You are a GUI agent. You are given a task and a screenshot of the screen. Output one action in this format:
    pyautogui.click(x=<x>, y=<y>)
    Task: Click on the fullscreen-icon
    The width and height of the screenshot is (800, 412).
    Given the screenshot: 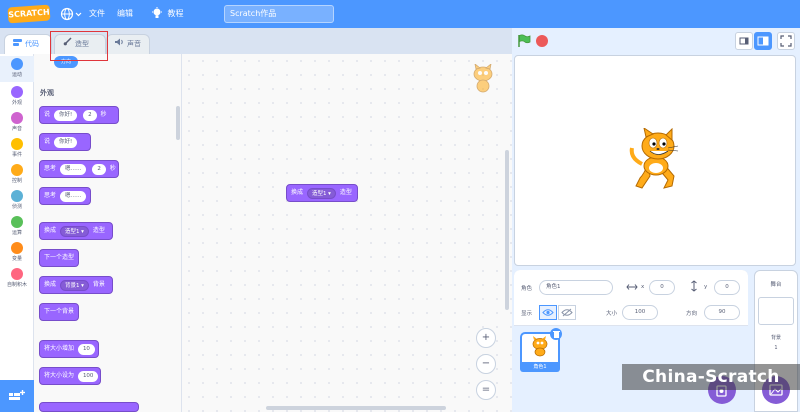 What is the action you would take?
    pyautogui.click(x=786, y=41)
    